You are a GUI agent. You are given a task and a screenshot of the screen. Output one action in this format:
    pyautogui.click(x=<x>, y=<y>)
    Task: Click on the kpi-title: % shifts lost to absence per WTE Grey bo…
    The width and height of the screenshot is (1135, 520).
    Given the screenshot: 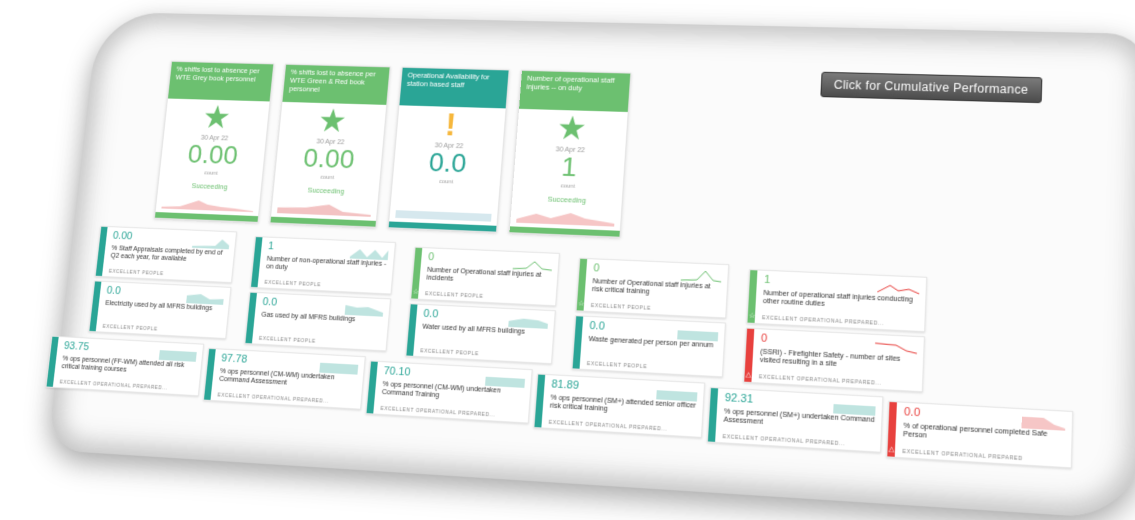 What is the action you would take?
    pyautogui.click(x=220, y=81)
    